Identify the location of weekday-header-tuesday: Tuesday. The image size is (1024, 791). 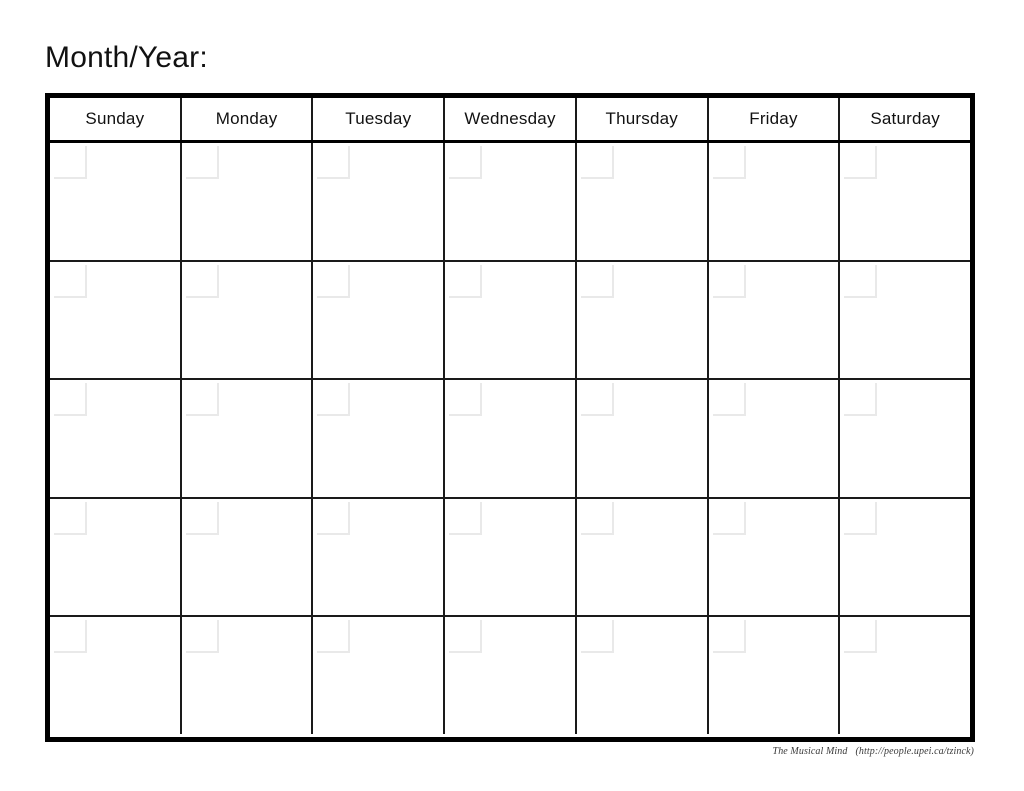
(379, 119).